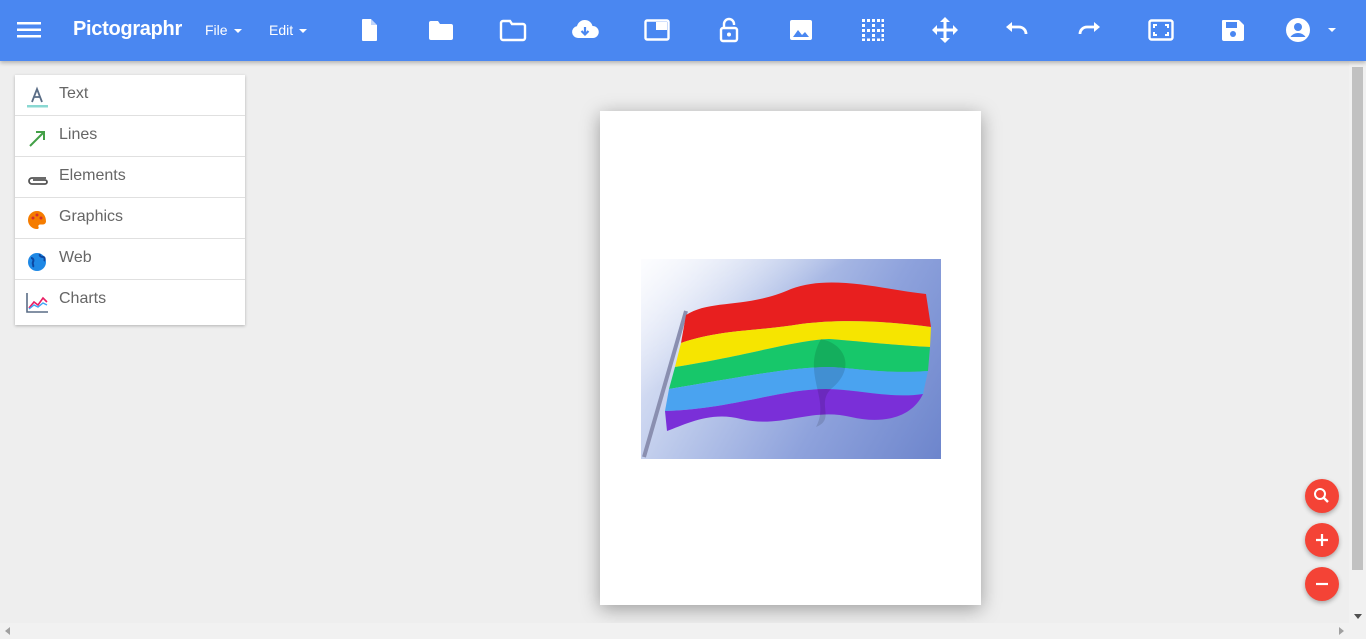 Image resolution: width=1366 pixels, height=639 pixels. What do you see at coordinates (1358, 616) in the screenshot?
I see `scroll-down-icon` at bounding box center [1358, 616].